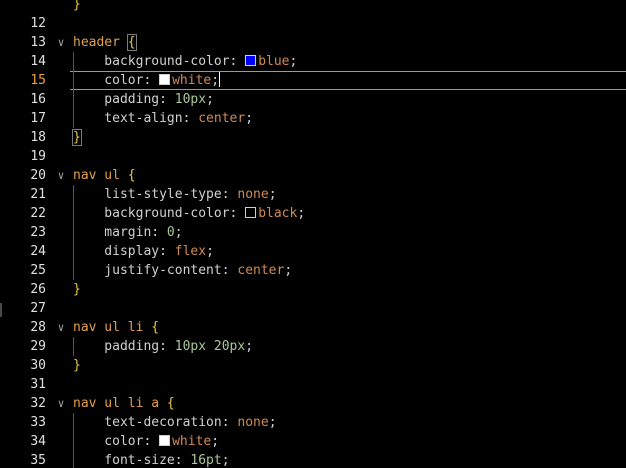 Image resolution: width=626 pixels, height=468 pixels. I want to click on line-number: 19, so click(38, 156).